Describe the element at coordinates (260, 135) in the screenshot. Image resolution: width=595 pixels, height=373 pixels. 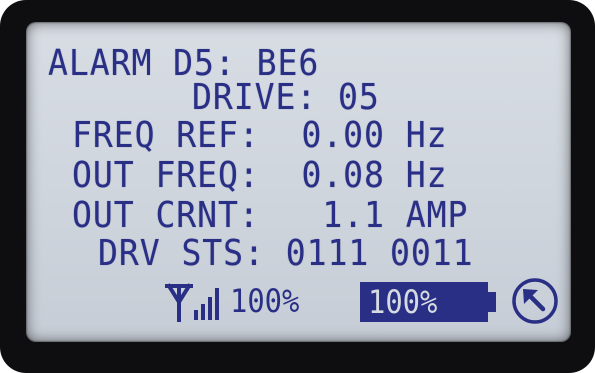
I see `freq-ref-line: FREQ REF: 0.00 Hz` at that location.